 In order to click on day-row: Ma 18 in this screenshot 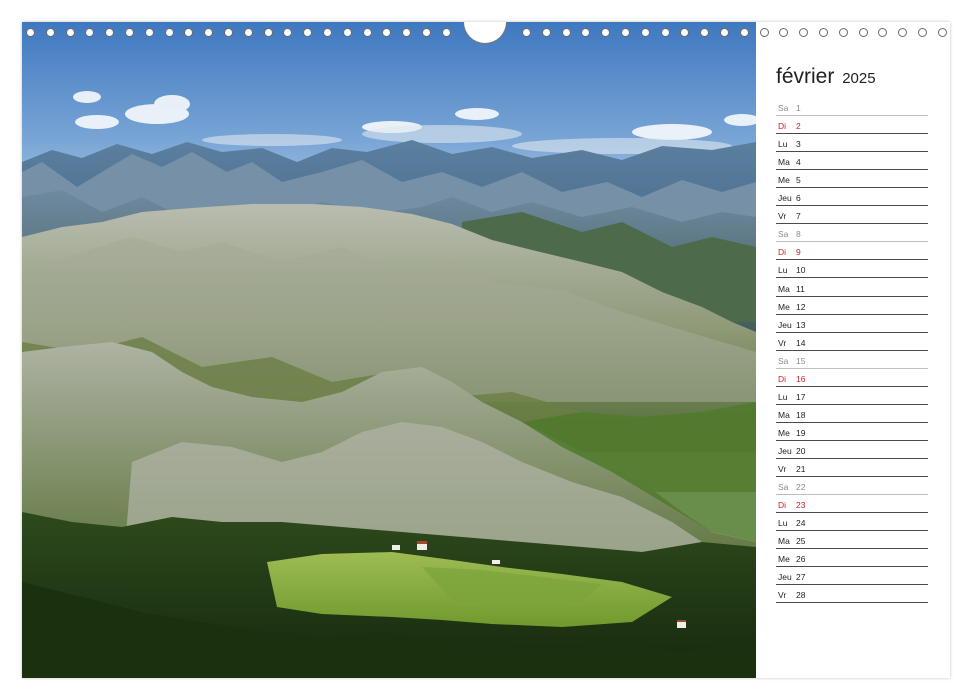, I will do `click(852, 414)`.